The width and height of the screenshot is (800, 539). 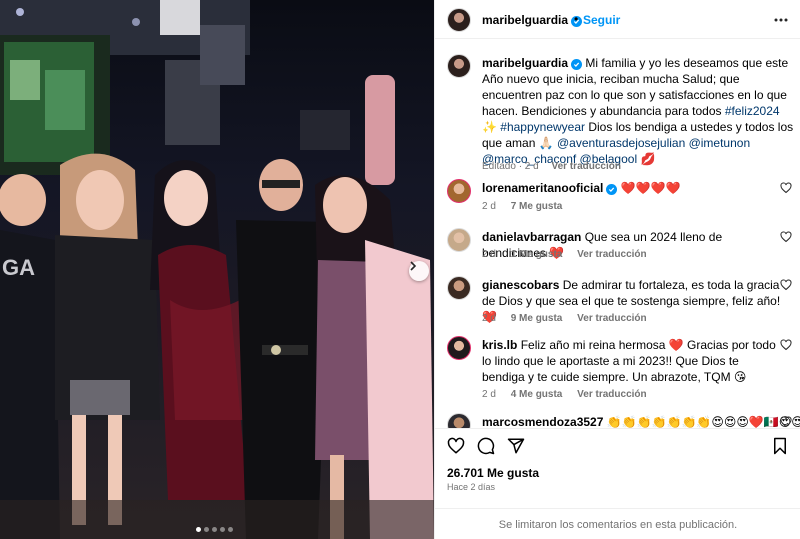 I want to click on follow-button: Seguir, so click(x=601, y=20).